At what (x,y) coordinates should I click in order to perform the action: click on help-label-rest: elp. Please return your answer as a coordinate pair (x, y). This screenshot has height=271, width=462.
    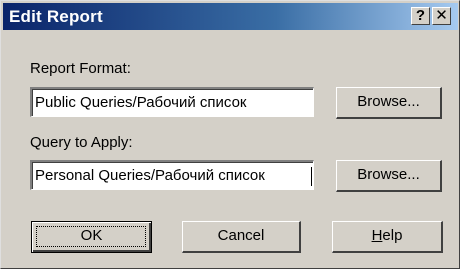
    Looking at the image, I should click on (392, 235).